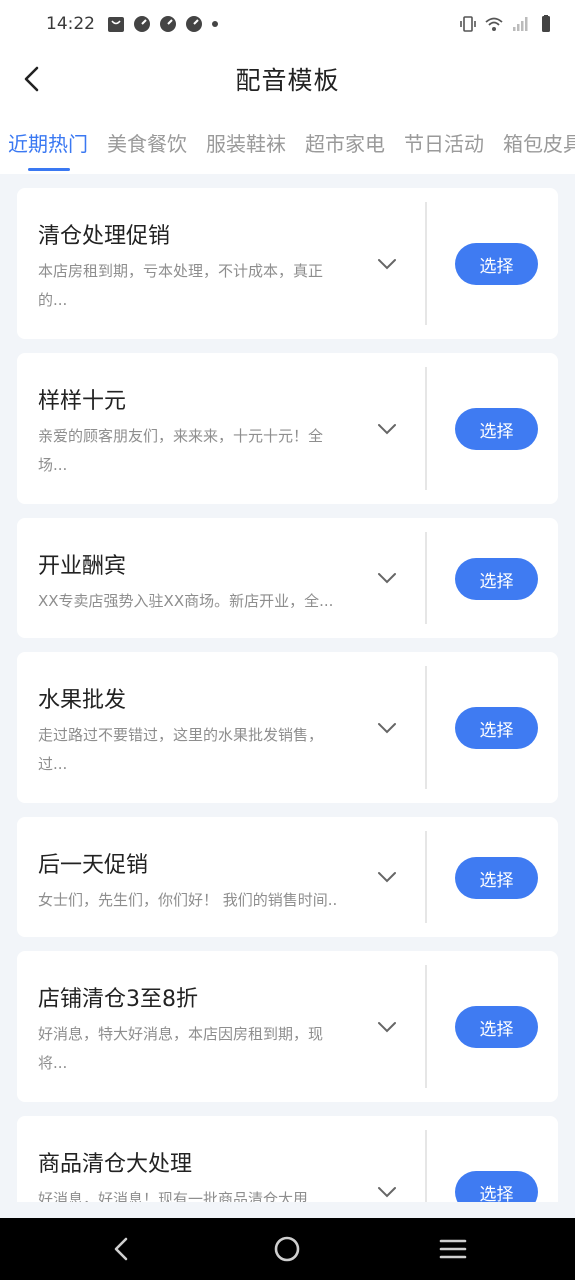  I want to click on active-tab-indicator, so click(49, 169).